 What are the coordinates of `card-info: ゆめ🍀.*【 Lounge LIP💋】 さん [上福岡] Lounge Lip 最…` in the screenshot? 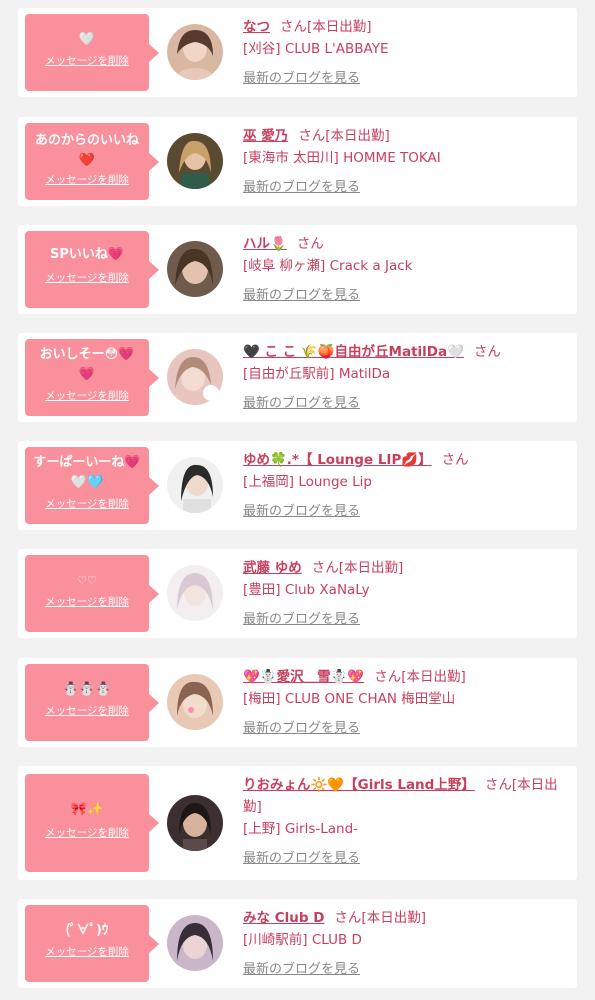 It's located at (407, 486).